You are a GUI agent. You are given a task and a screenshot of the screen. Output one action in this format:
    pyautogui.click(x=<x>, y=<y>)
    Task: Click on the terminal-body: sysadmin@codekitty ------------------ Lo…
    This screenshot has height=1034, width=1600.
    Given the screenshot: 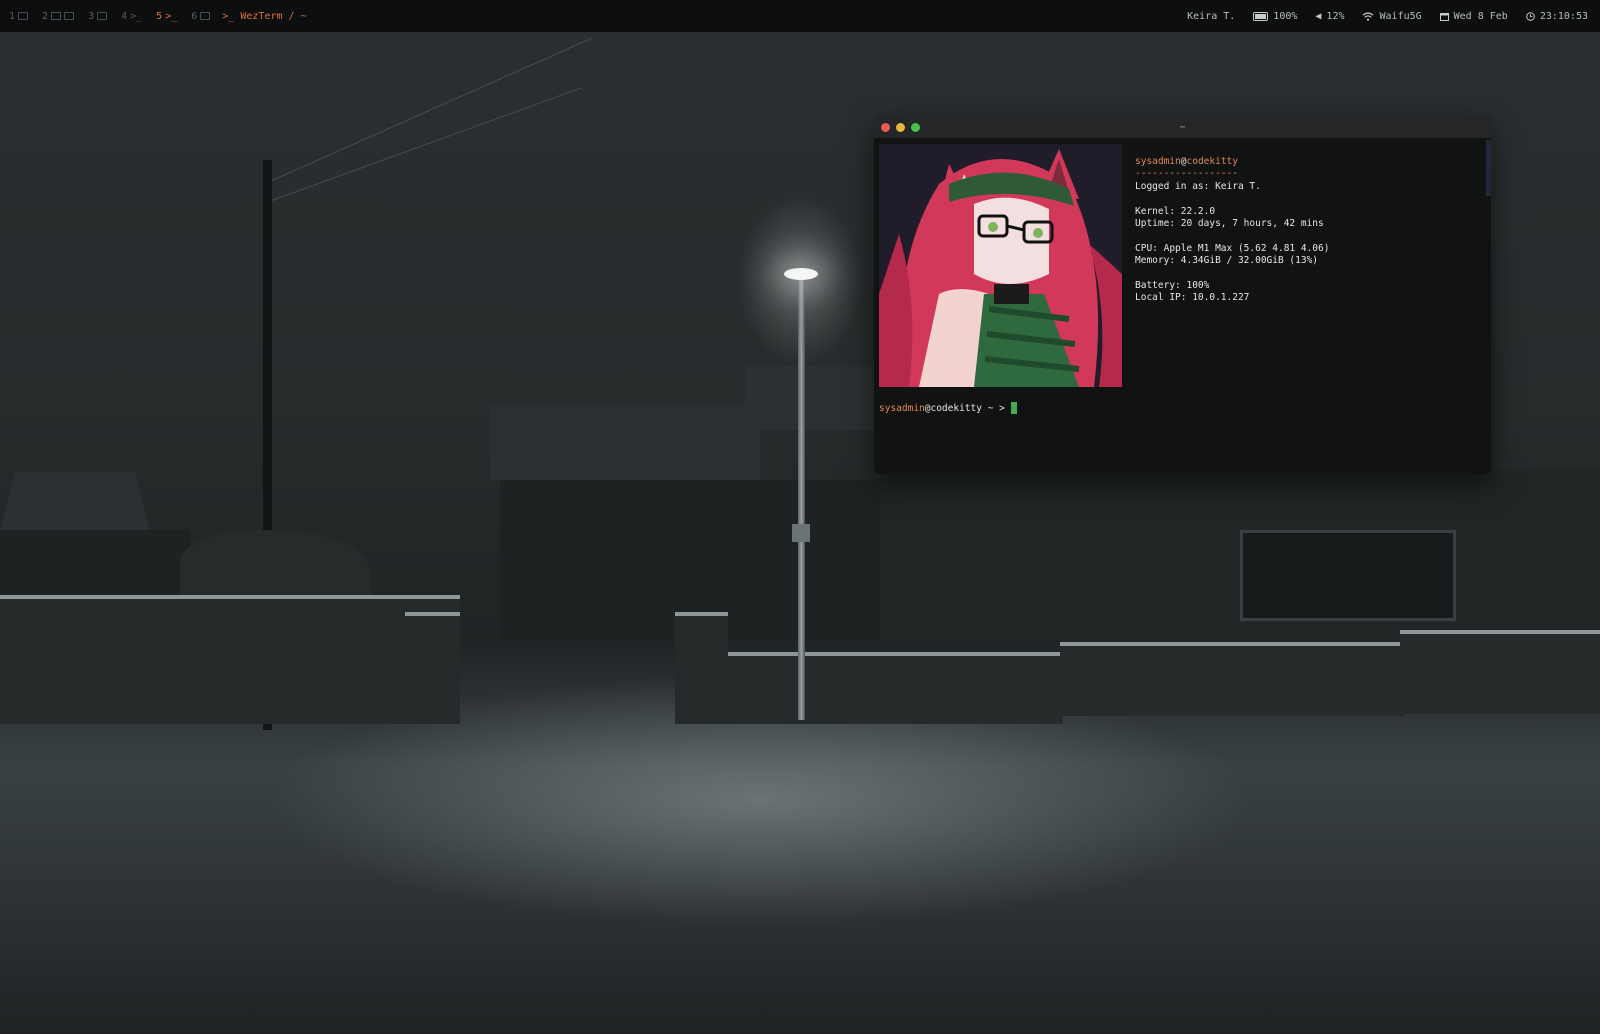 What is the action you would take?
    pyautogui.click(x=1182, y=306)
    